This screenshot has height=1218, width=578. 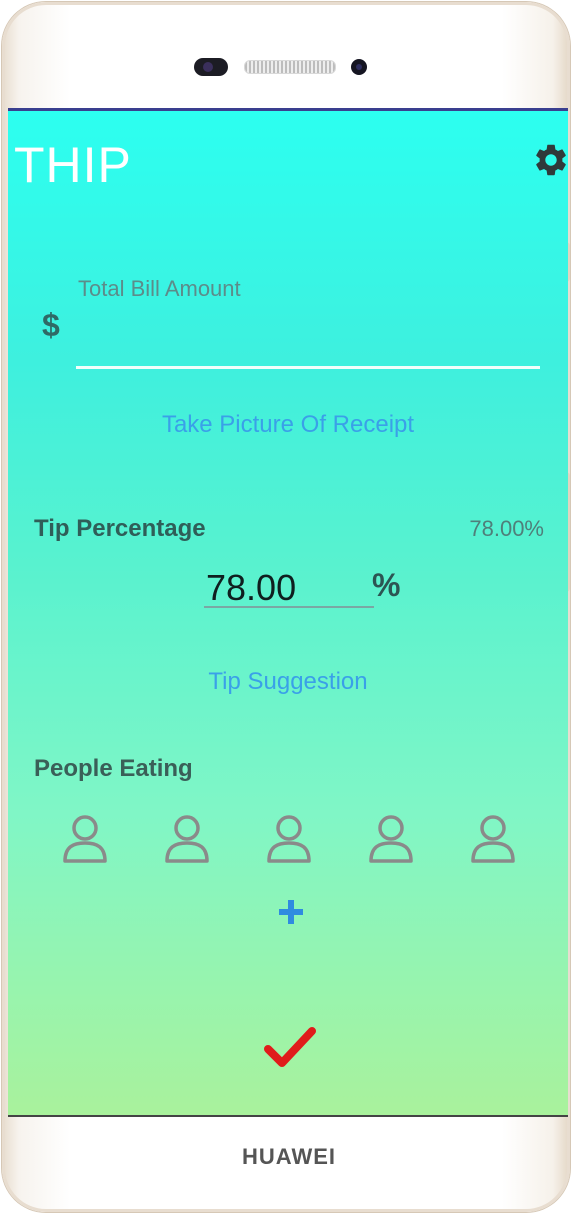 What do you see at coordinates (308, 367) in the screenshot?
I see `bill-input-underline` at bounding box center [308, 367].